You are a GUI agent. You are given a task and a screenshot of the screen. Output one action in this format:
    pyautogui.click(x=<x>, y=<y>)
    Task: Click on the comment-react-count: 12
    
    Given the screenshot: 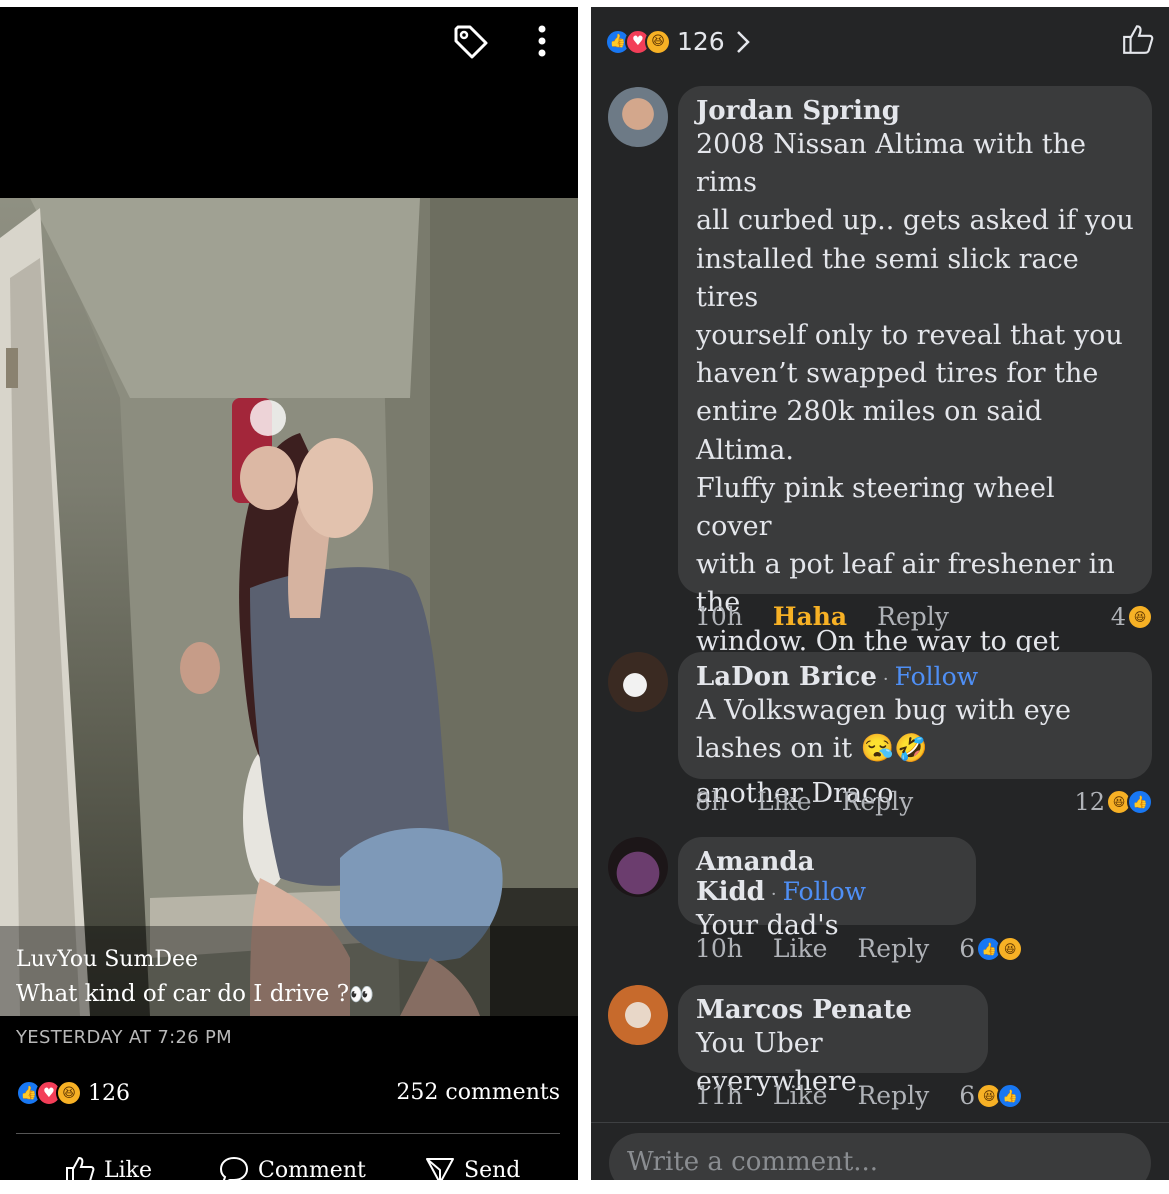 What is the action you would take?
    pyautogui.click(x=1089, y=802)
    